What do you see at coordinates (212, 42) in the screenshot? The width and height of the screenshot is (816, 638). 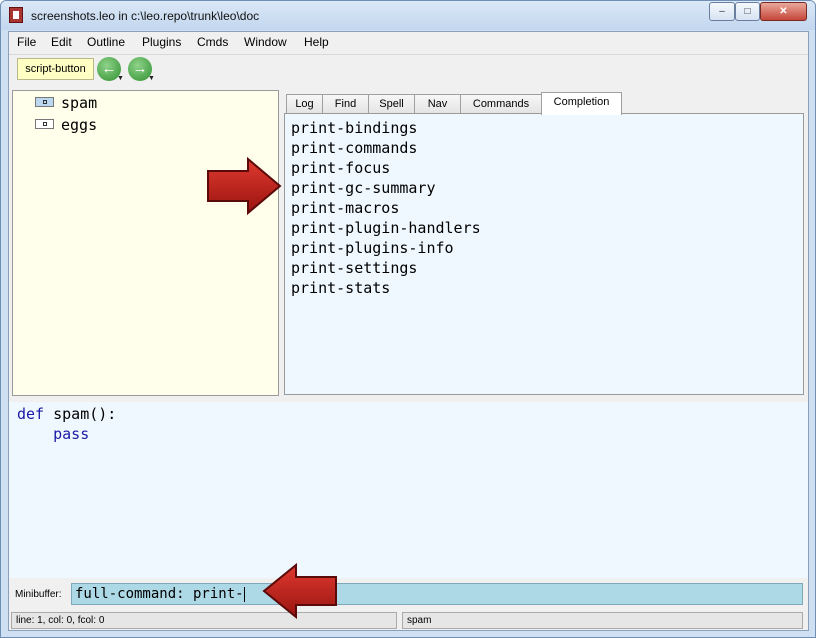 I see `menu-cmds: Cmds` at bounding box center [212, 42].